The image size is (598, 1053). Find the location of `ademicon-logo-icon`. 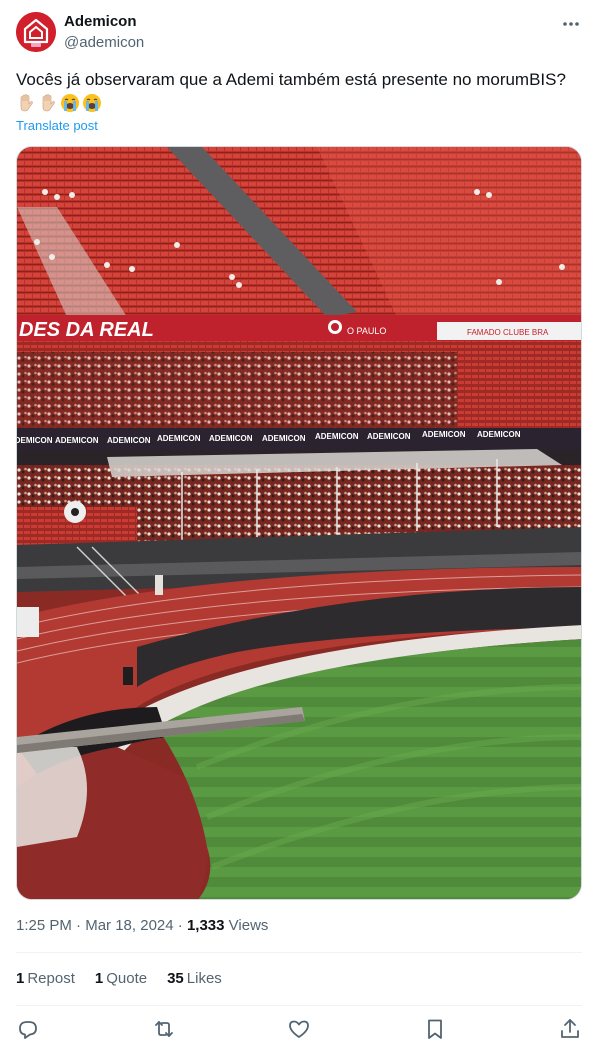

ademicon-logo-icon is located at coordinates (36, 32).